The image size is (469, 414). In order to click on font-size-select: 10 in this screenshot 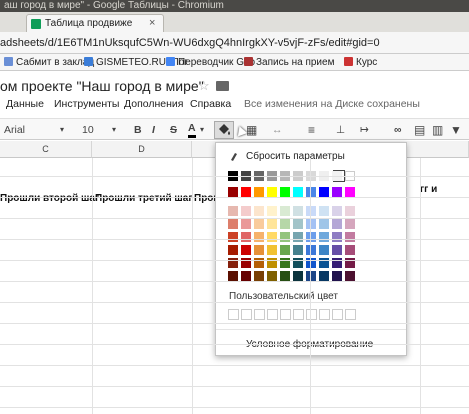, I will do `click(88, 130)`.